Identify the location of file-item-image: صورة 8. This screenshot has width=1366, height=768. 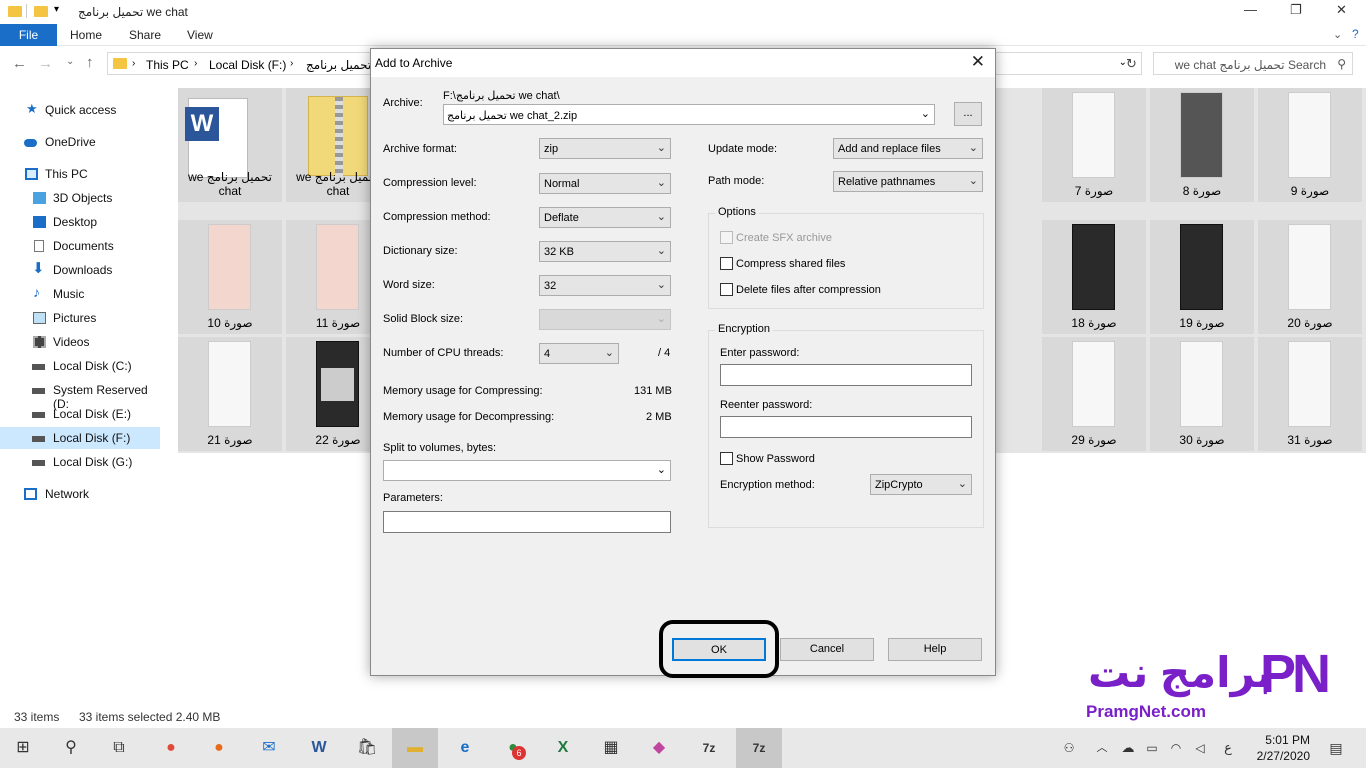
(1202, 145).